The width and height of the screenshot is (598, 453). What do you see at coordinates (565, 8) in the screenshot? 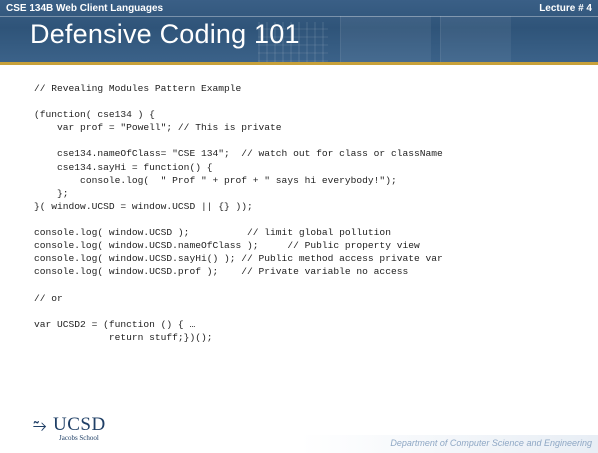
I see `lecture-number: Lecture # 4` at bounding box center [565, 8].